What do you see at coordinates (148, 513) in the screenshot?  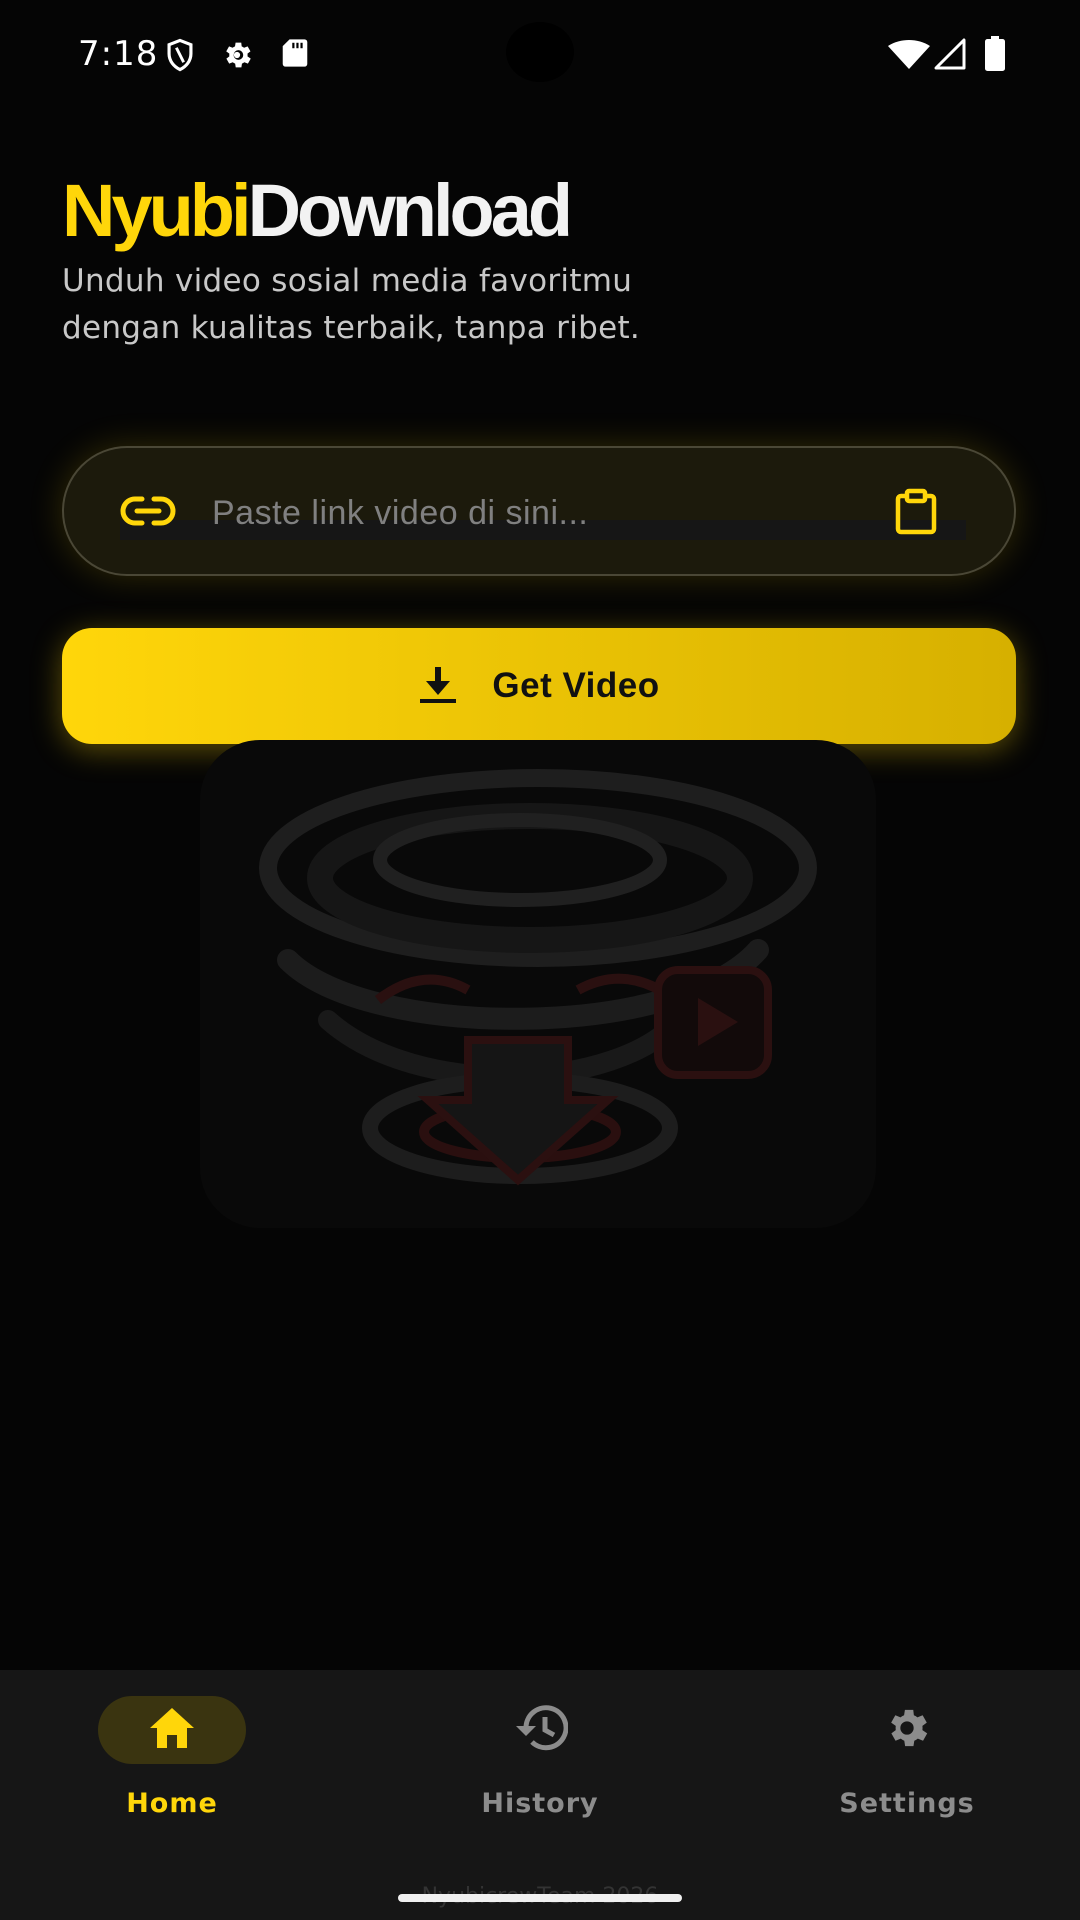 I see `link-icon` at bounding box center [148, 513].